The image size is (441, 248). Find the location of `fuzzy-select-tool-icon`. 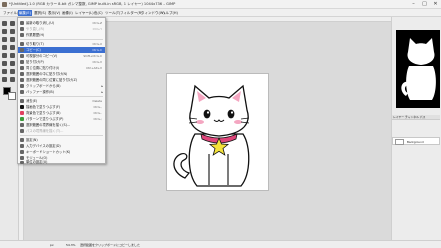

fuzzy-select-tool-icon is located at coordinates (12, 31).